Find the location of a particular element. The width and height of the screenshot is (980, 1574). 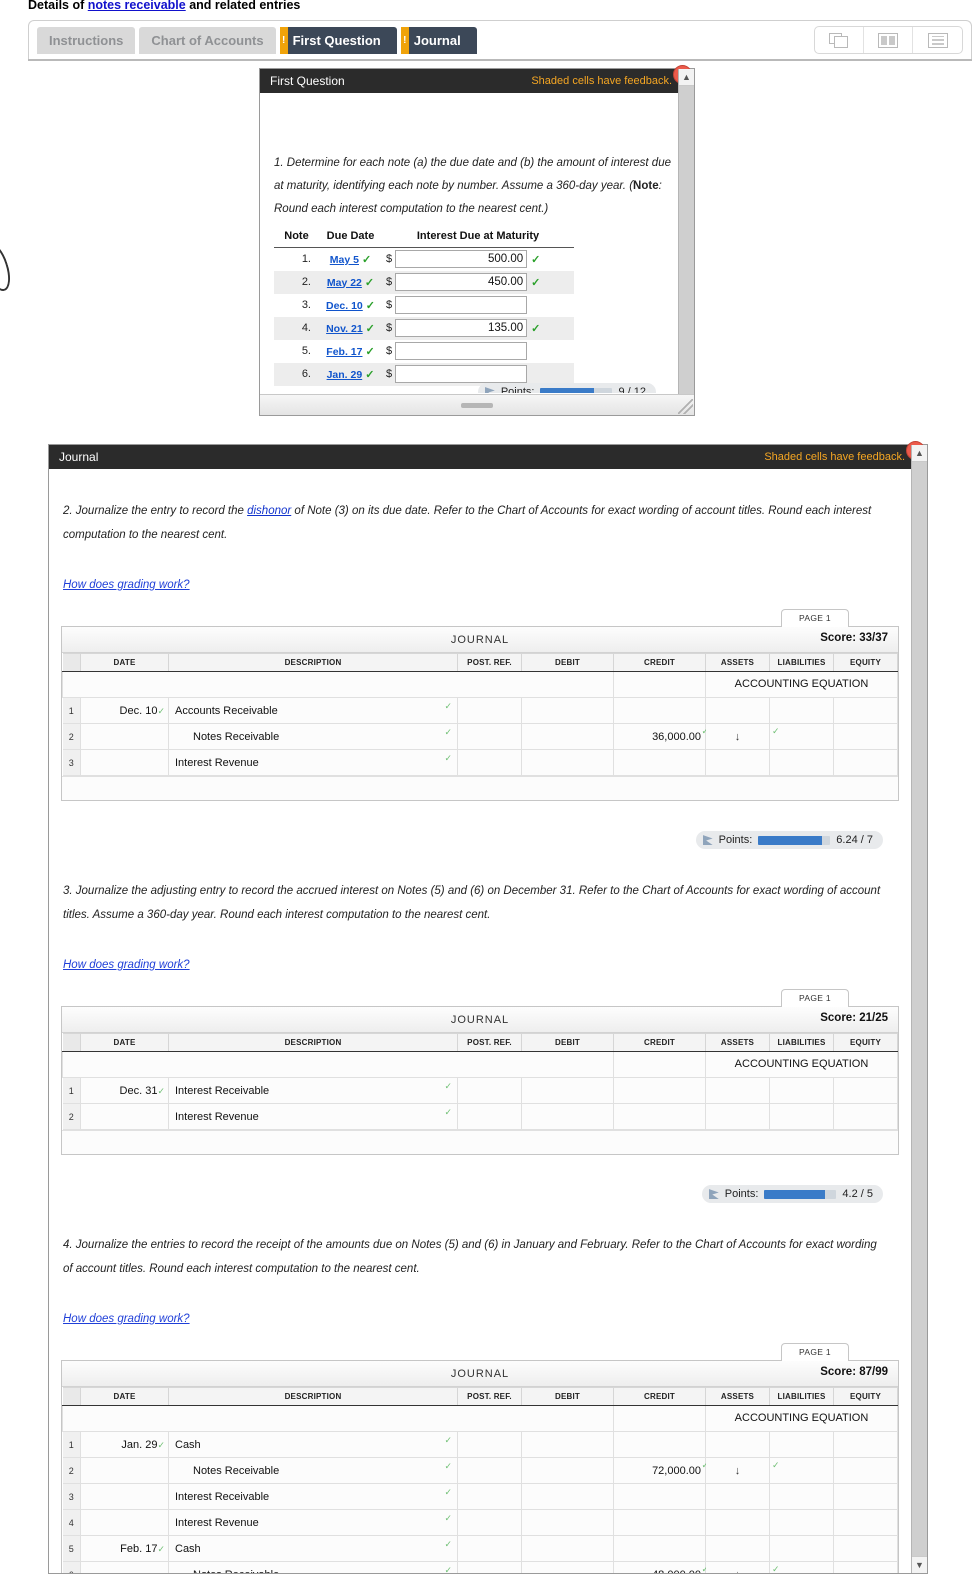

credit-cell: 36,000.00✓ is located at coordinates (661, 736).